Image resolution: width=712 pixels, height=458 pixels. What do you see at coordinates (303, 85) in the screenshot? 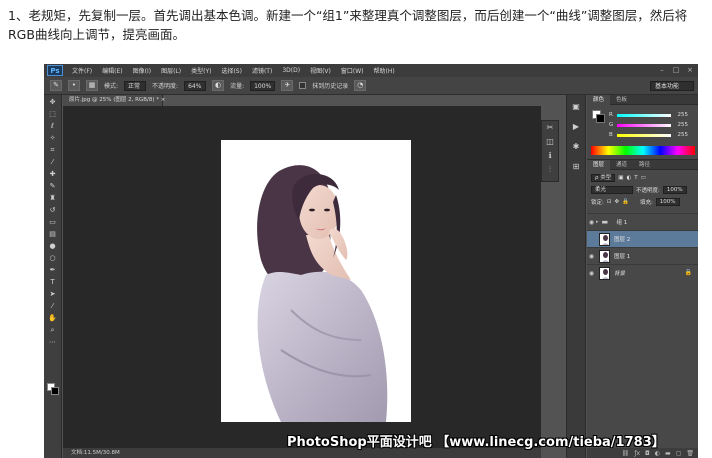
I see `history-checkbox` at bounding box center [303, 85].